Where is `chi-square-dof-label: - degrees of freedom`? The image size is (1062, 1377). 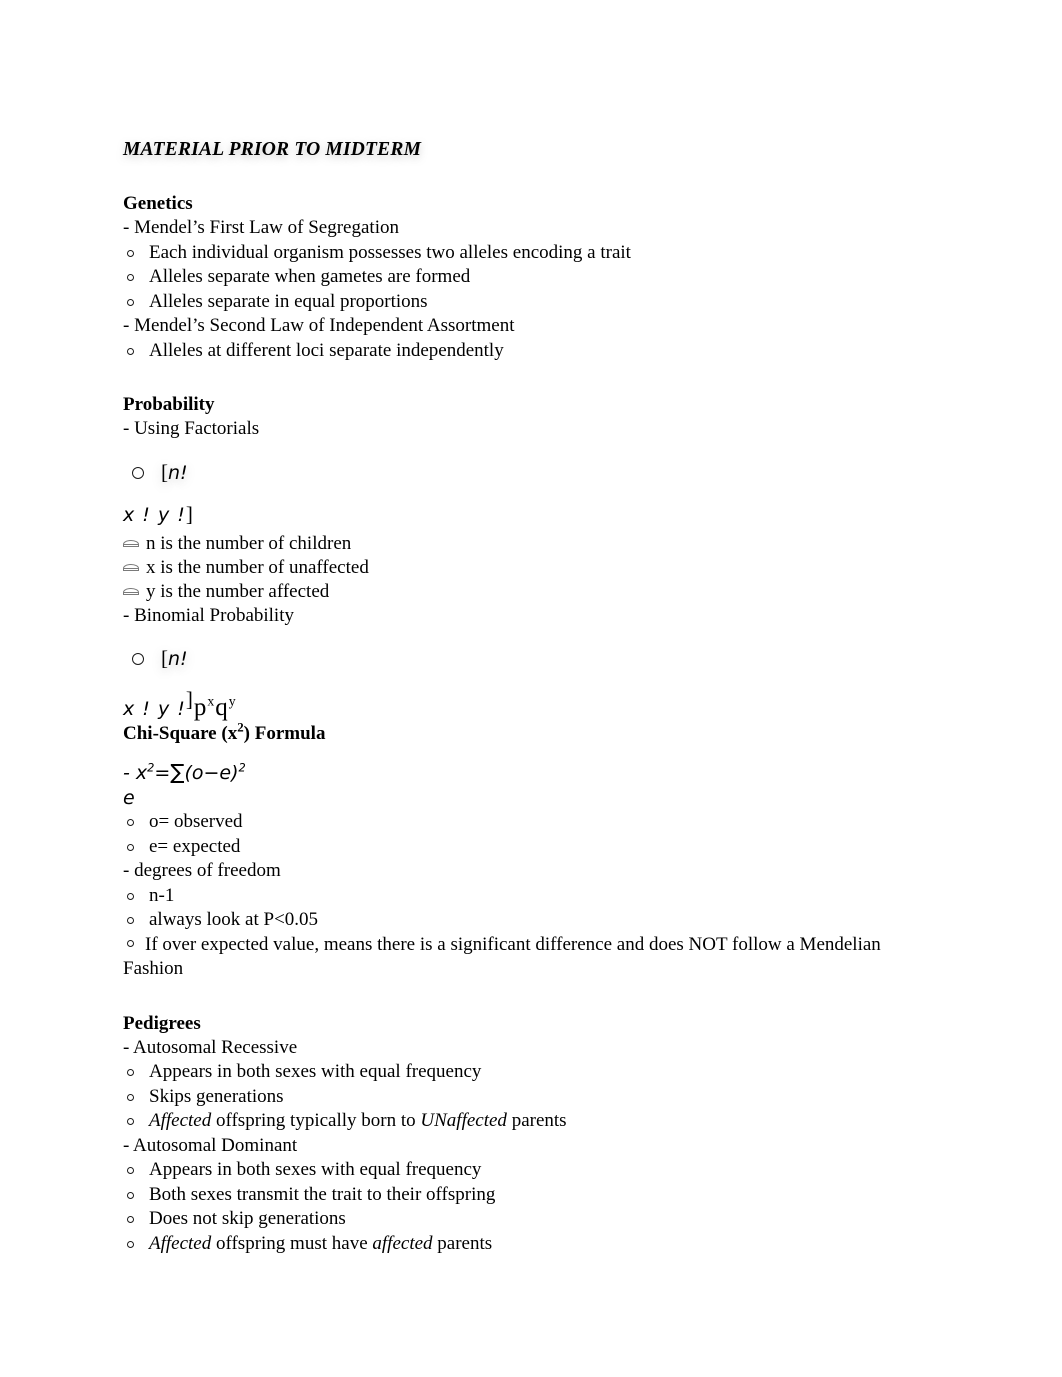 chi-square-dof-label: - degrees of freedom is located at coordinates (202, 870).